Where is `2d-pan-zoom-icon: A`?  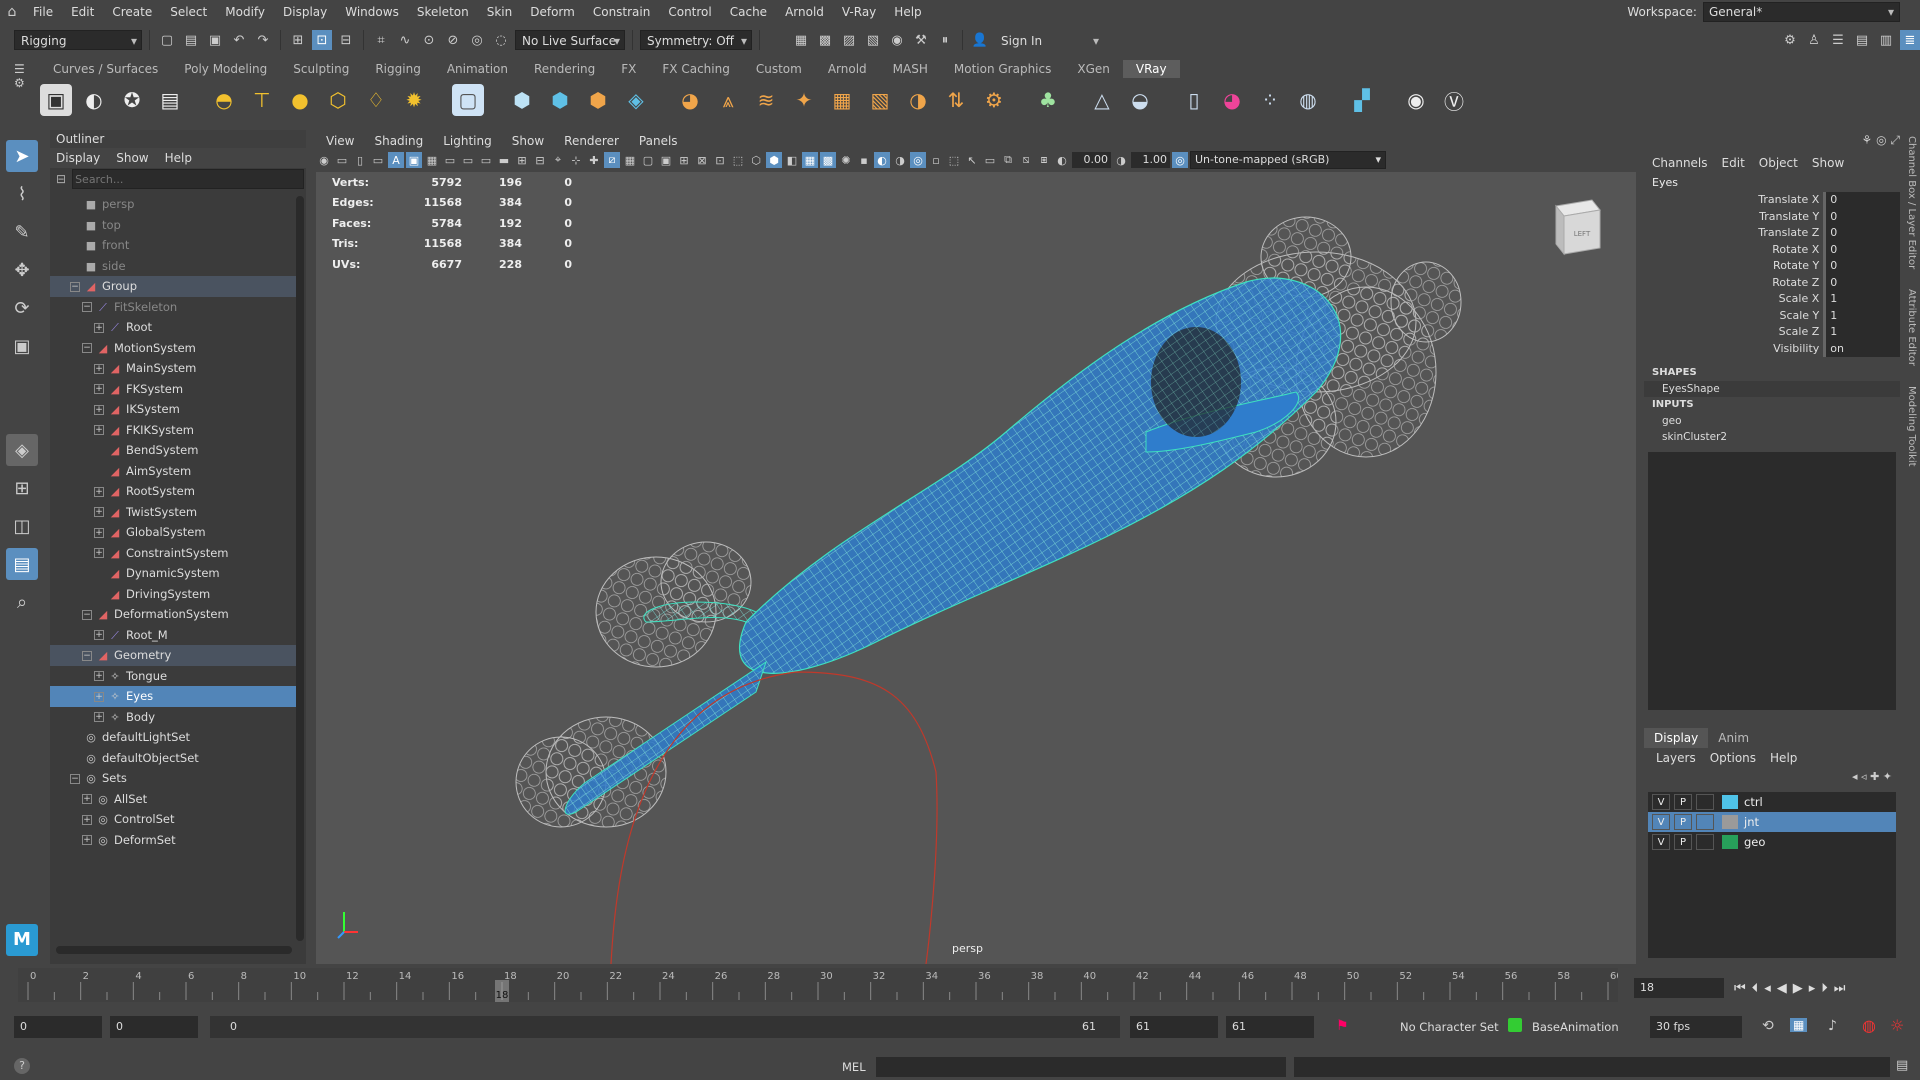
2d-pan-zoom-icon: A is located at coordinates (396, 160).